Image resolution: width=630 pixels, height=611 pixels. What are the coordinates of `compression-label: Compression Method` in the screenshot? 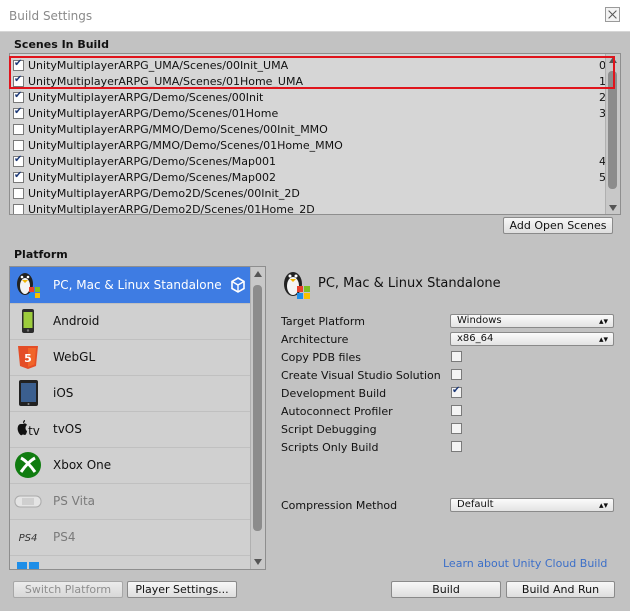 It's located at (339, 505).